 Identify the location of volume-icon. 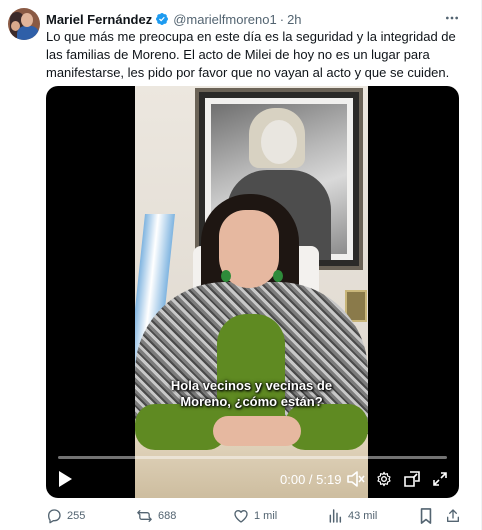
(356, 479).